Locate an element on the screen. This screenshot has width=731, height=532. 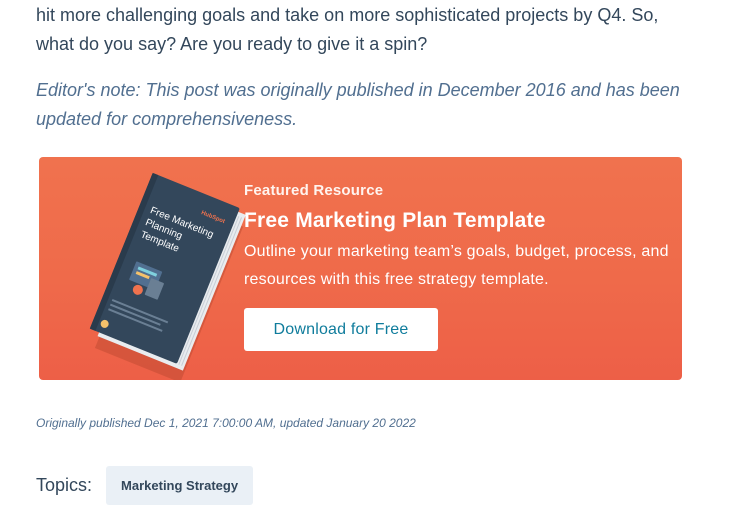
topics-section: Topics: Marketing Strategy is located at coordinates (145, 485).